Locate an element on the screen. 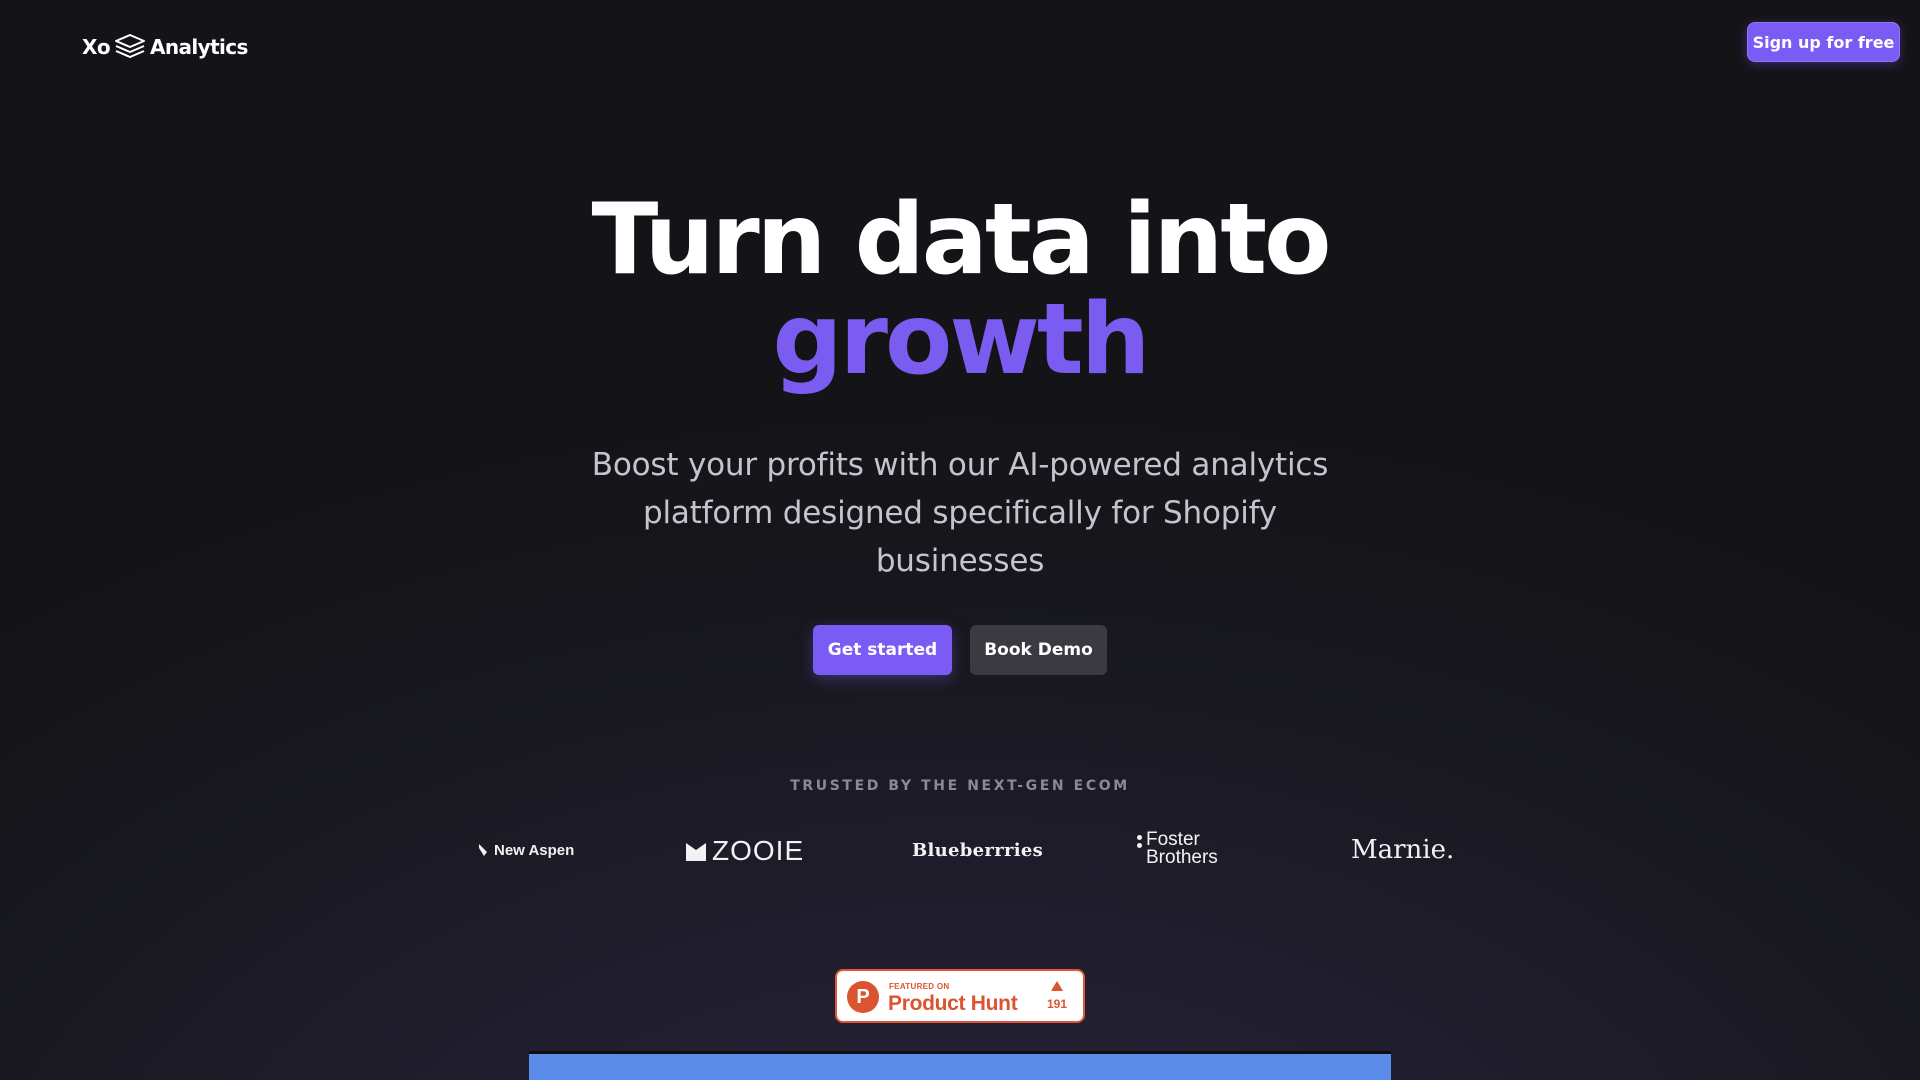 The height and width of the screenshot is (1080, 1920). logo-text-xo: Xo is located at coordinates (96, 47).